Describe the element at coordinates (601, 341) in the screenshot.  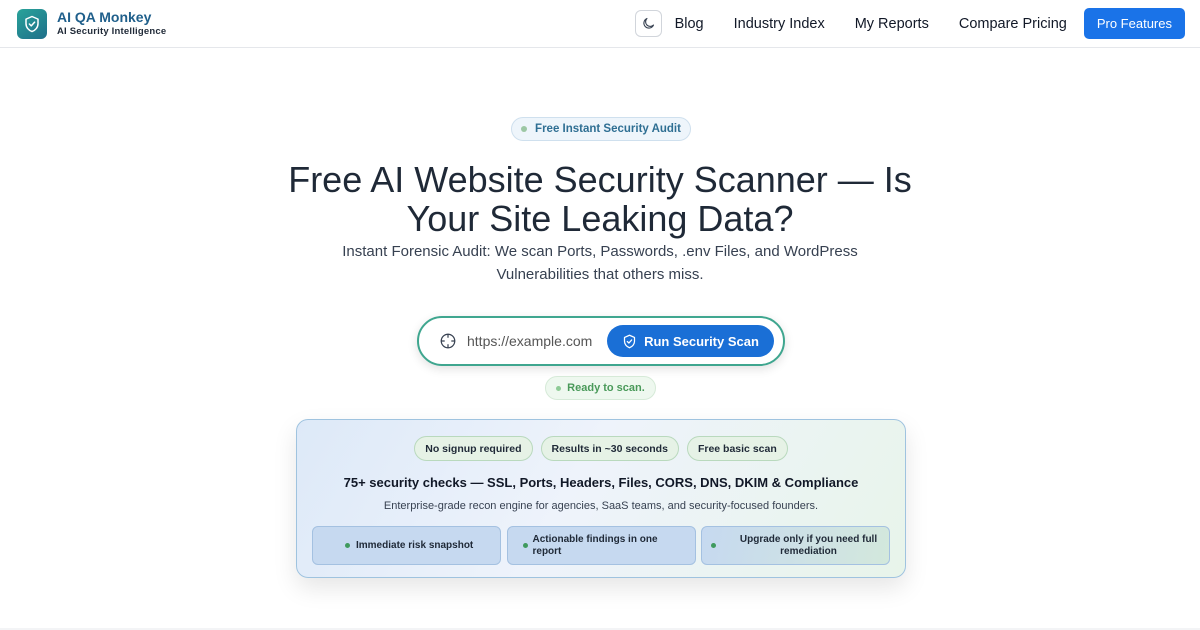
I see `scan-form: Run Security Scan` at that location.